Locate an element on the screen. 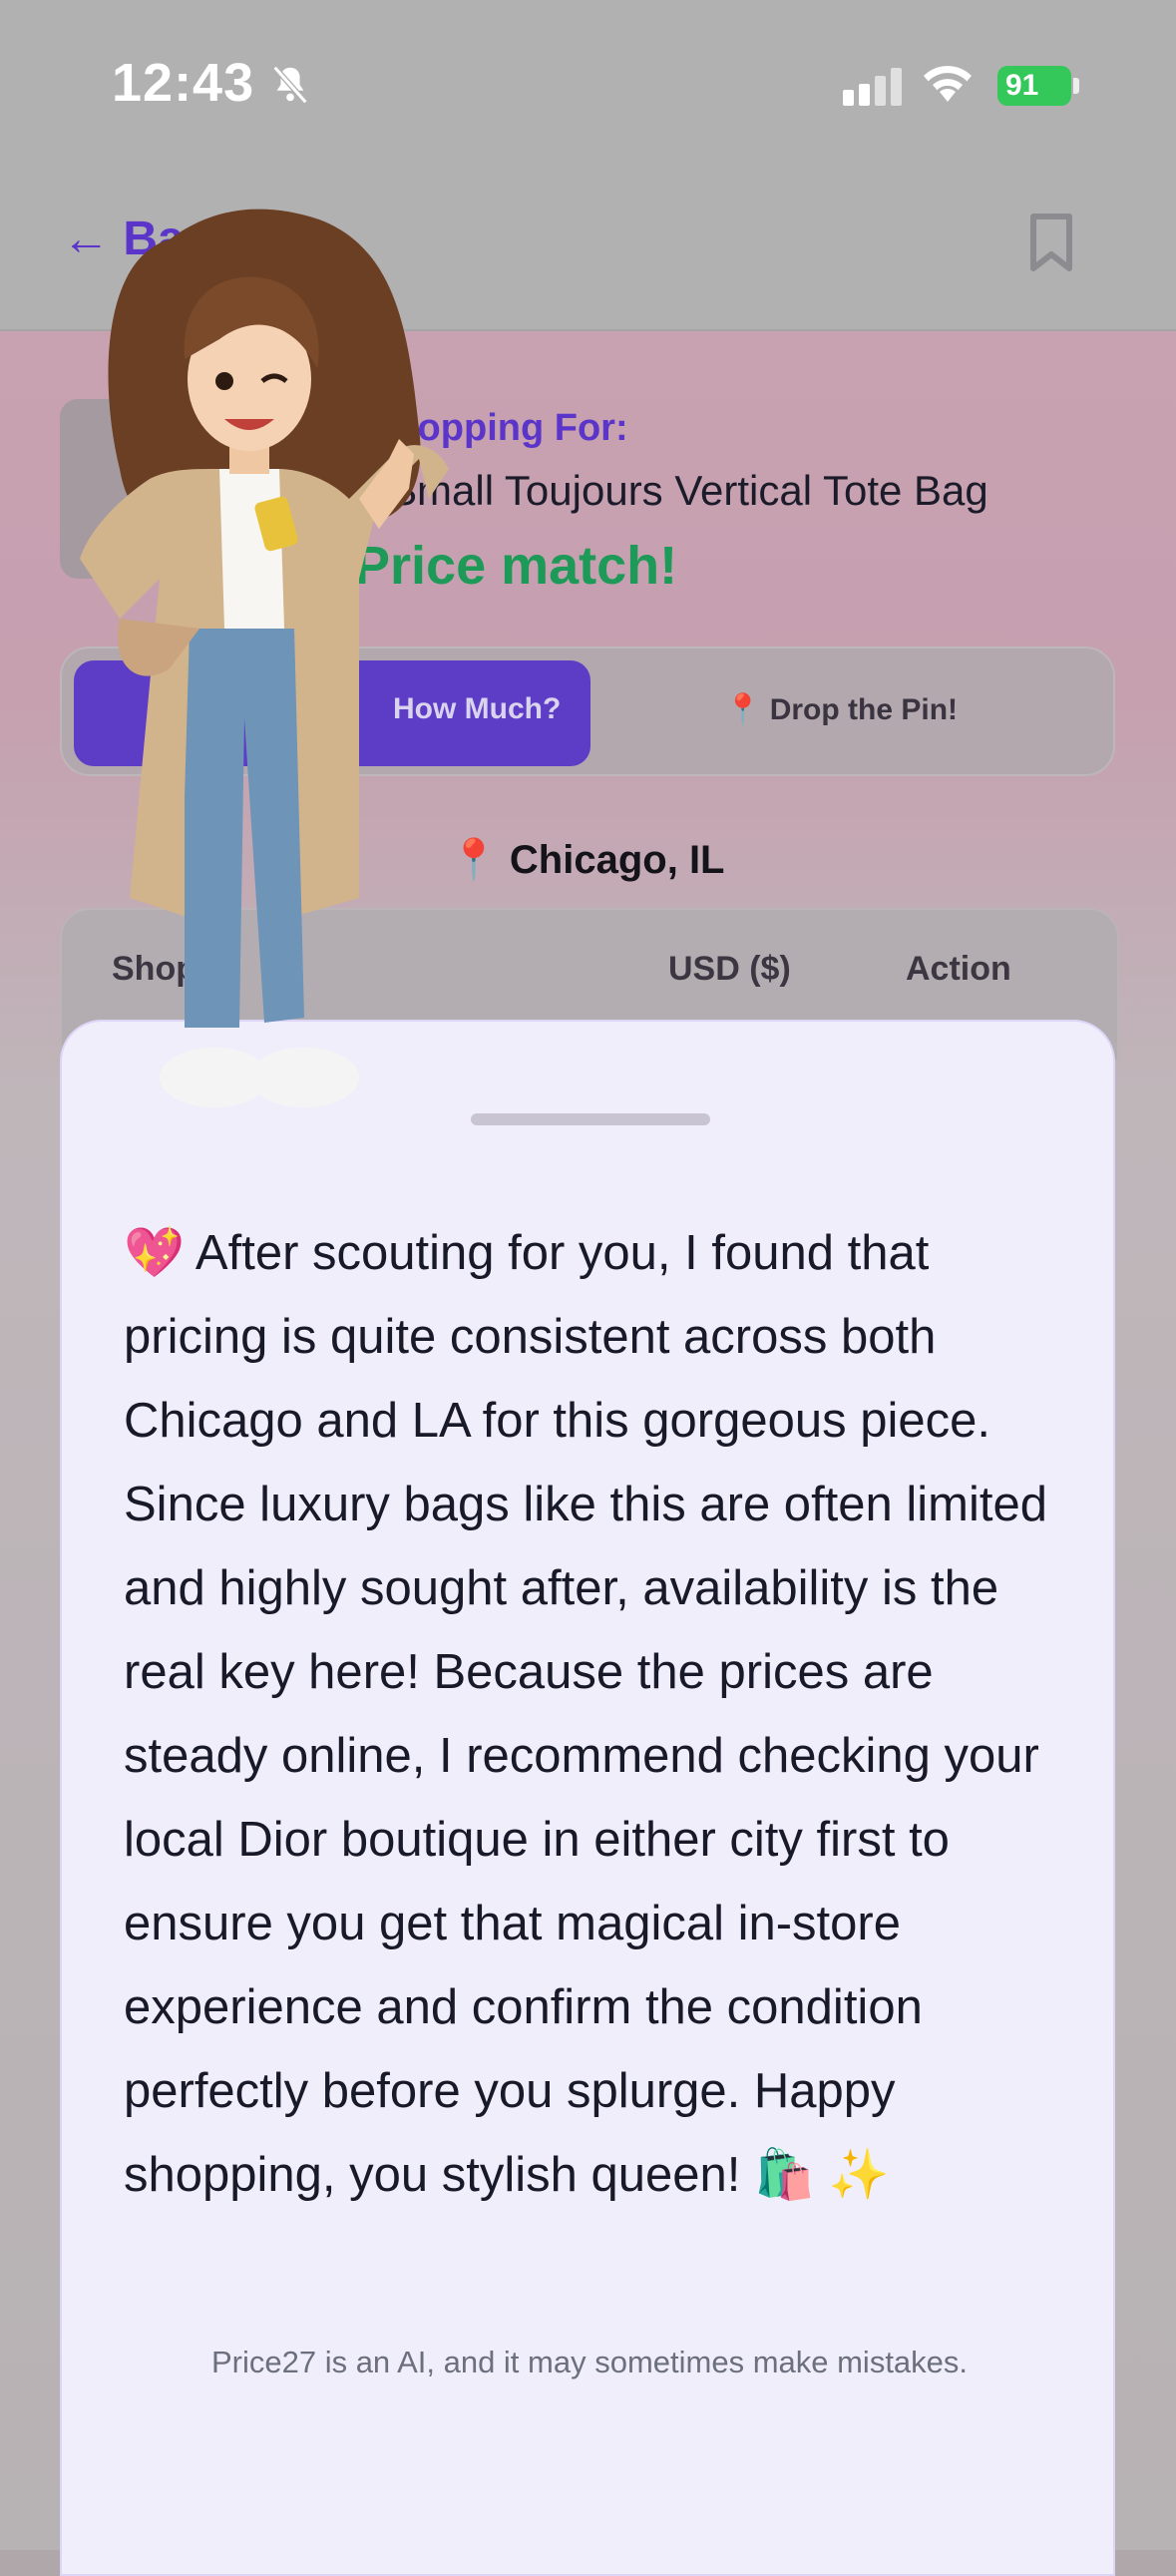 The width and height of the screenshot is (1176, 2576). status-bar: 12:43 91 is located at coordinates (588, 85).